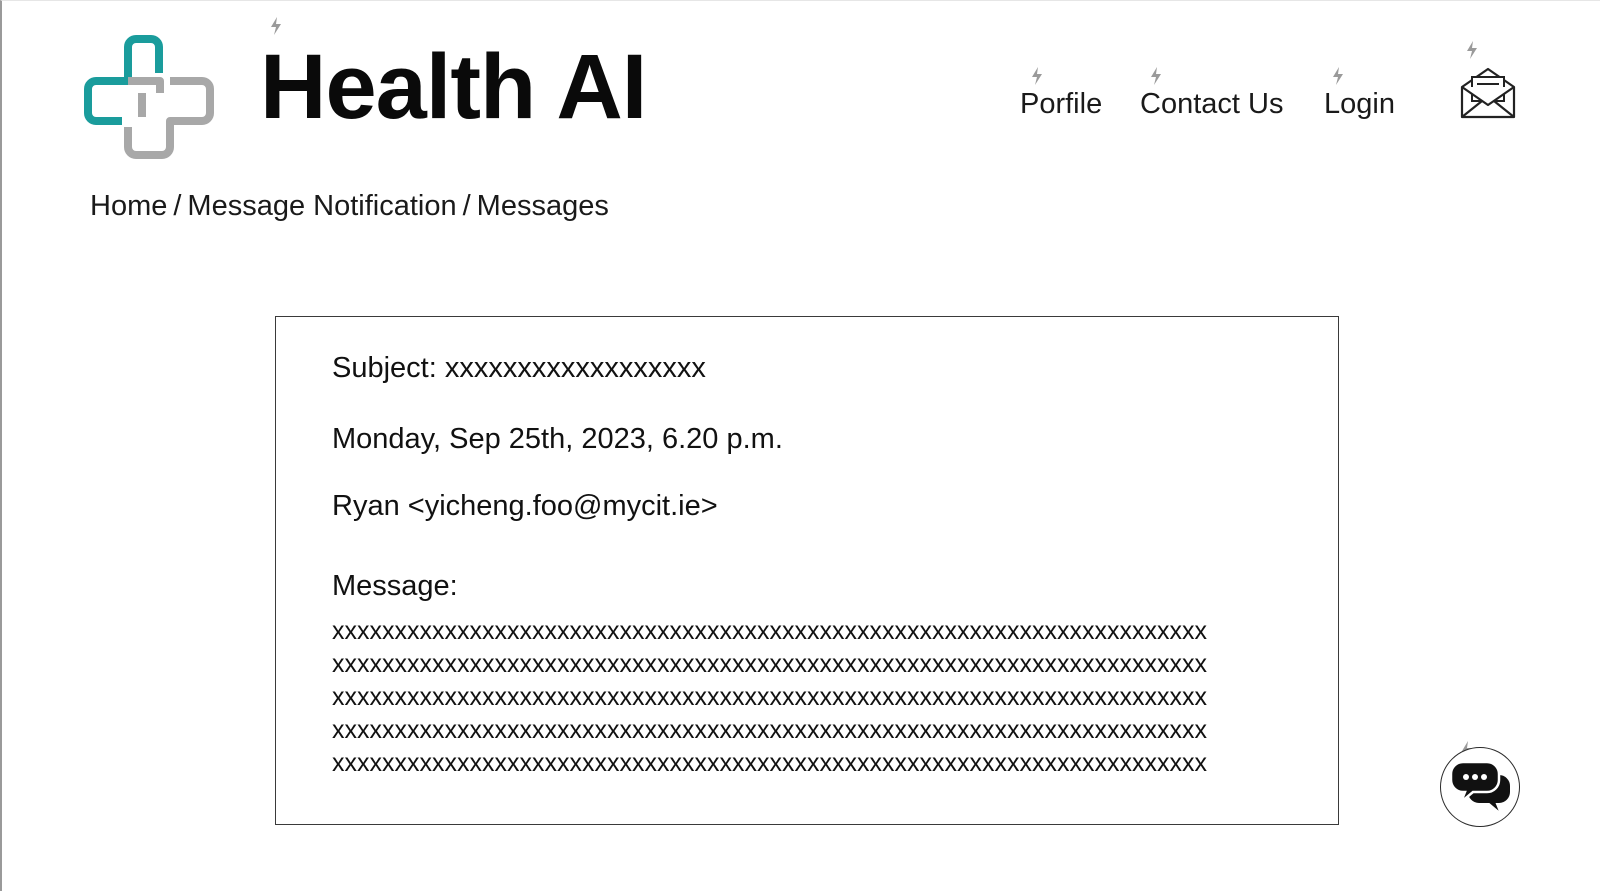 The height and width of the screenshot is (891, 1600). I want to click on breadcrumb-current-page: Messages, so click(542, 206).